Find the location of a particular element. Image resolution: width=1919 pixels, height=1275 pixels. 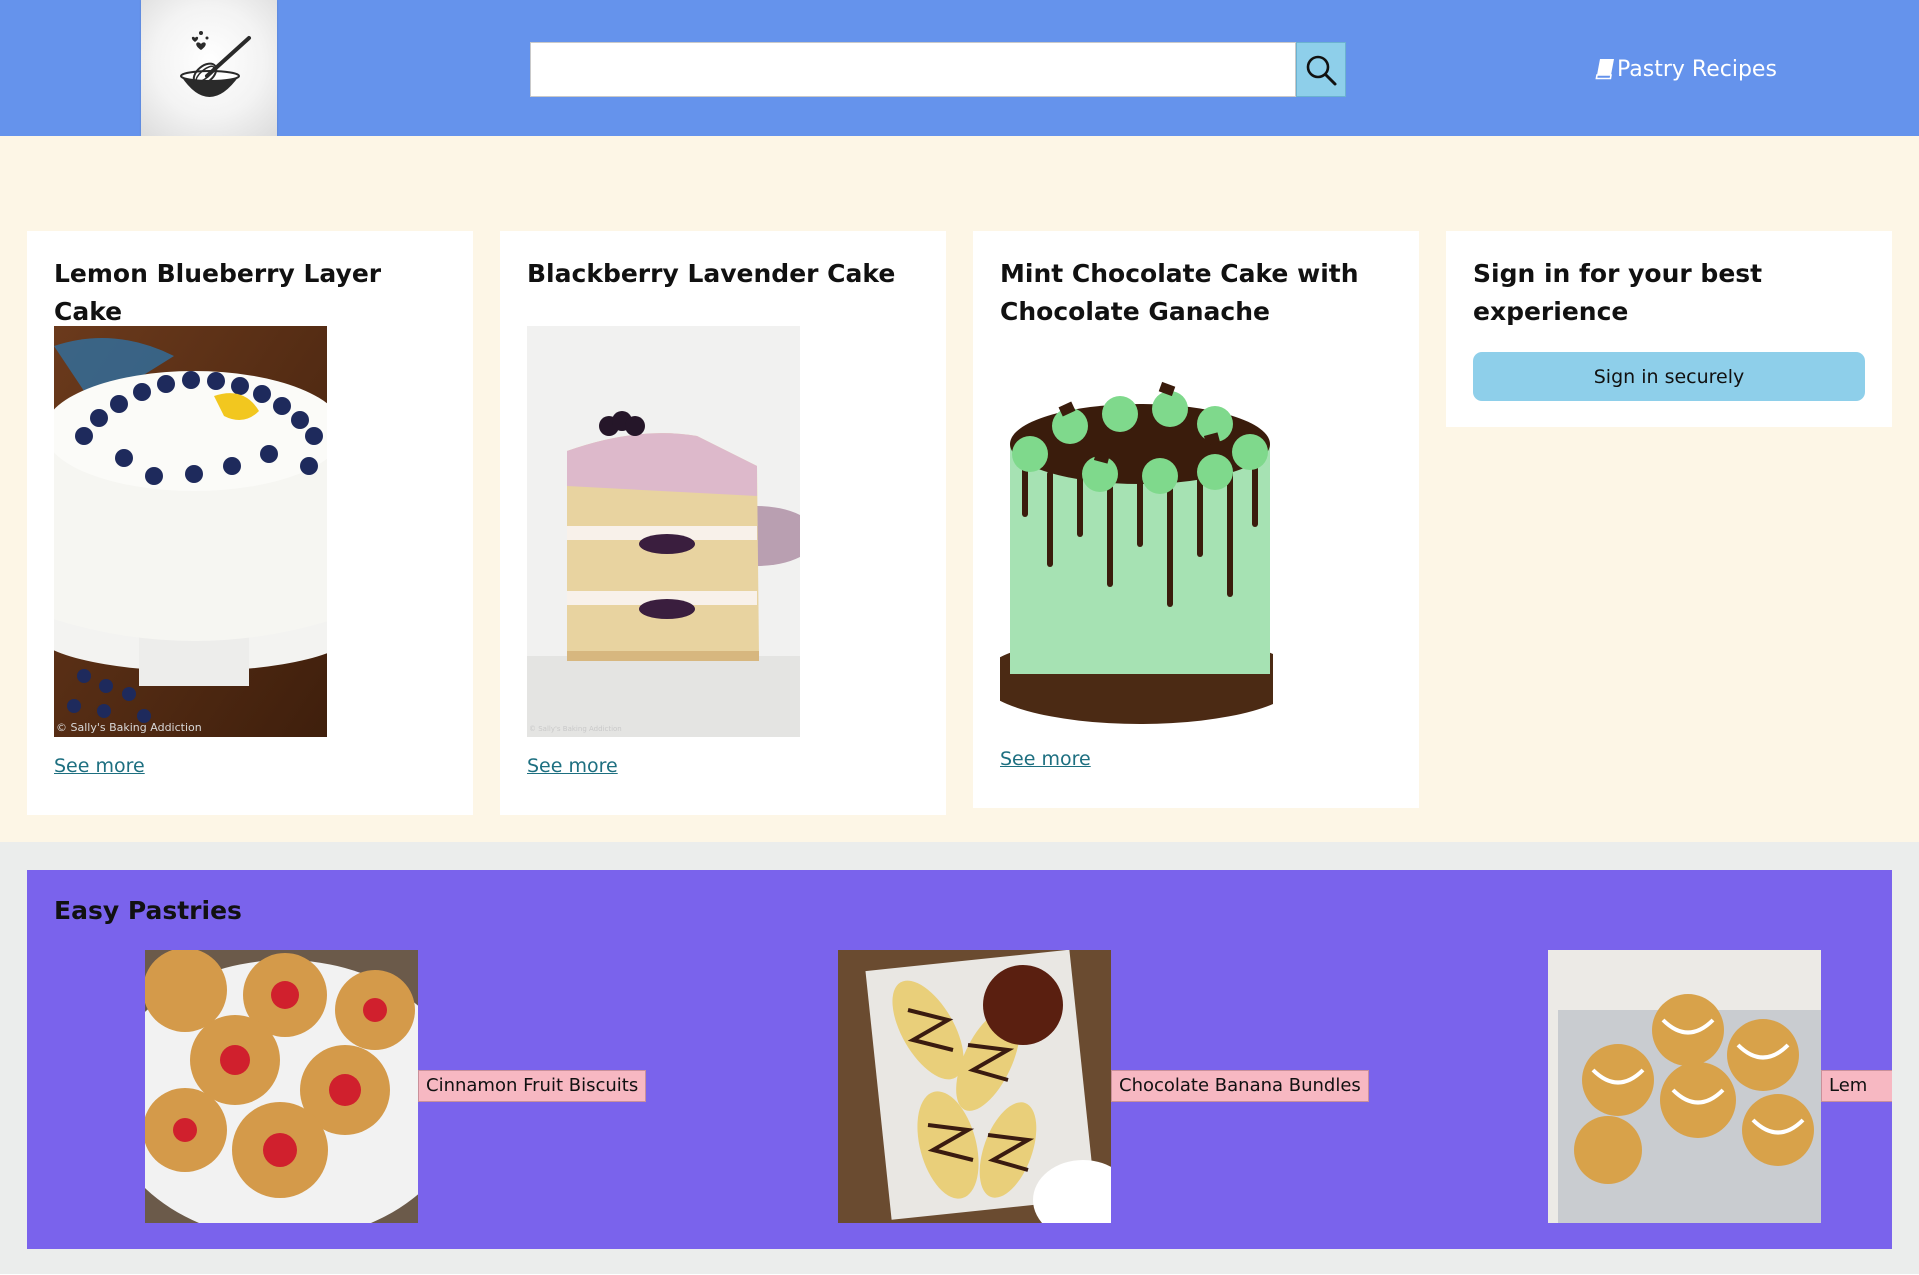

mint-chocolate-cake-image is located at coordinates (1136, 546).